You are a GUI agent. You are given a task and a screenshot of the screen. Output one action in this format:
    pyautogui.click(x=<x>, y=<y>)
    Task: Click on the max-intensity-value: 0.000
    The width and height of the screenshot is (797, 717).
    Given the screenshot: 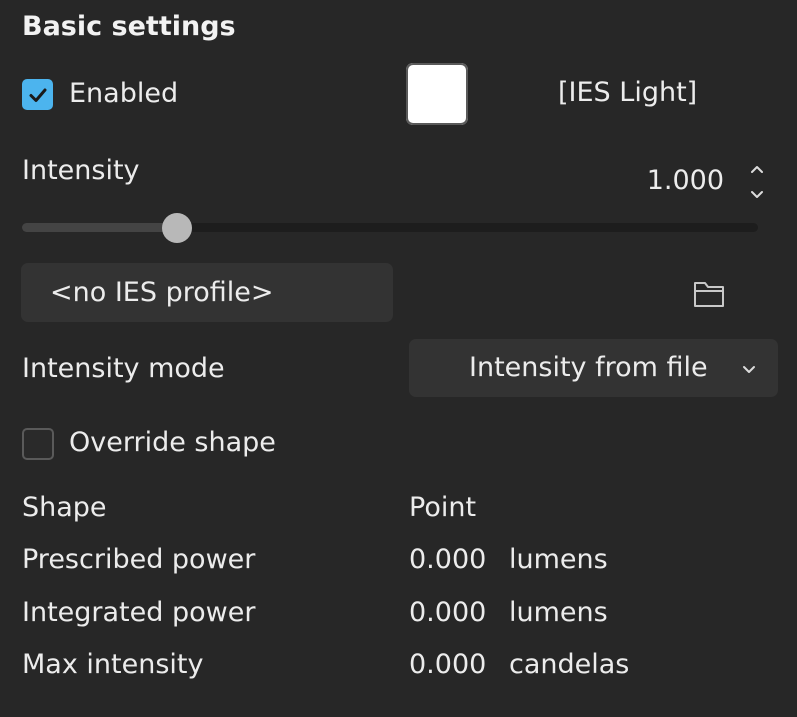 What is the action you would take?
    pyautogui.click(x=448, y=664)
    